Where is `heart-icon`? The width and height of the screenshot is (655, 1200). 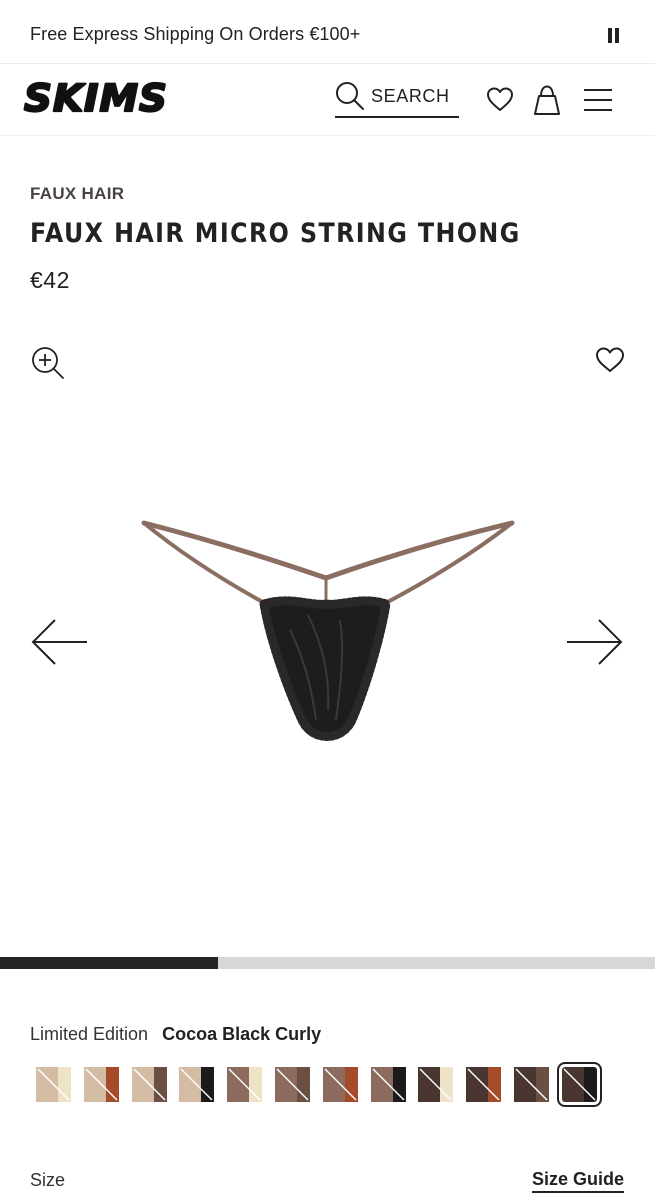 heart-icon is located at coordinates (610, 360).